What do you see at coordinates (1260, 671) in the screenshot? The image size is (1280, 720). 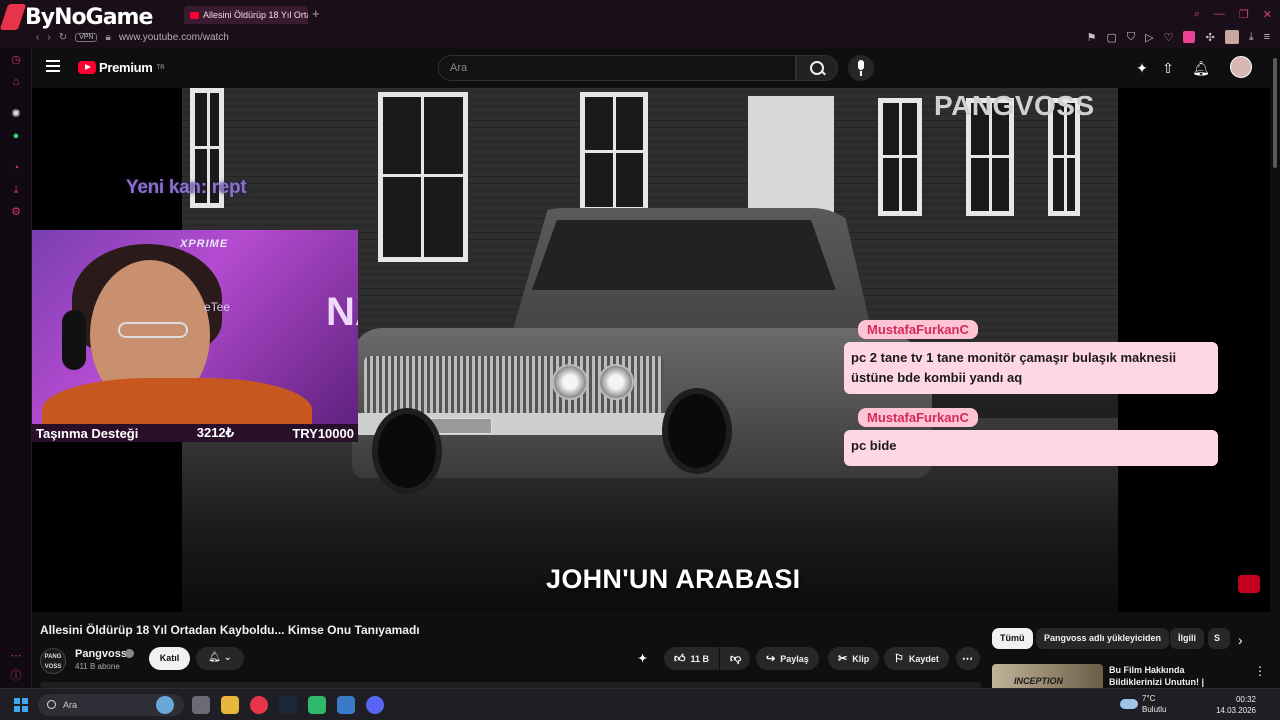 I see `kebab-menu-icon: ⋮` at bounding box center [1260, 671].